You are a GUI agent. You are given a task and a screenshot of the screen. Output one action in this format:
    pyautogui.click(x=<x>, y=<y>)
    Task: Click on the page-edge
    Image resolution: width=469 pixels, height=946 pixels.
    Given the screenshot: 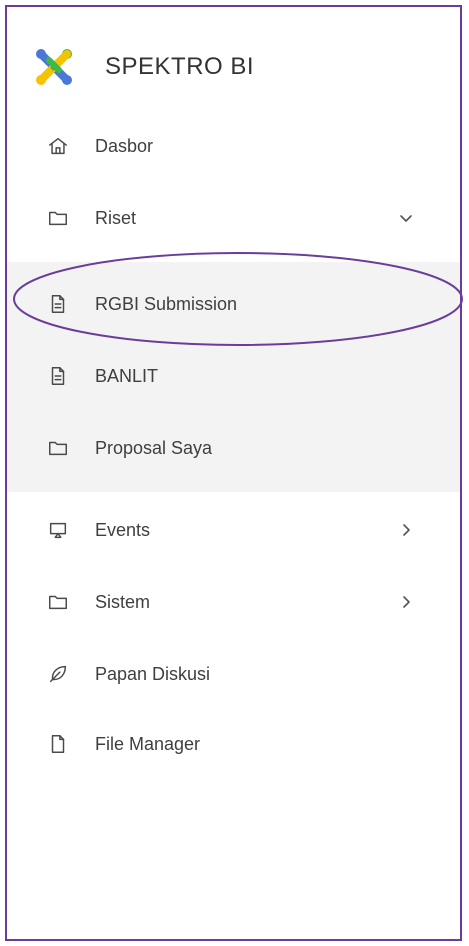 What is the action you would take?
    pyautogui.click(x=467, y=473)
    